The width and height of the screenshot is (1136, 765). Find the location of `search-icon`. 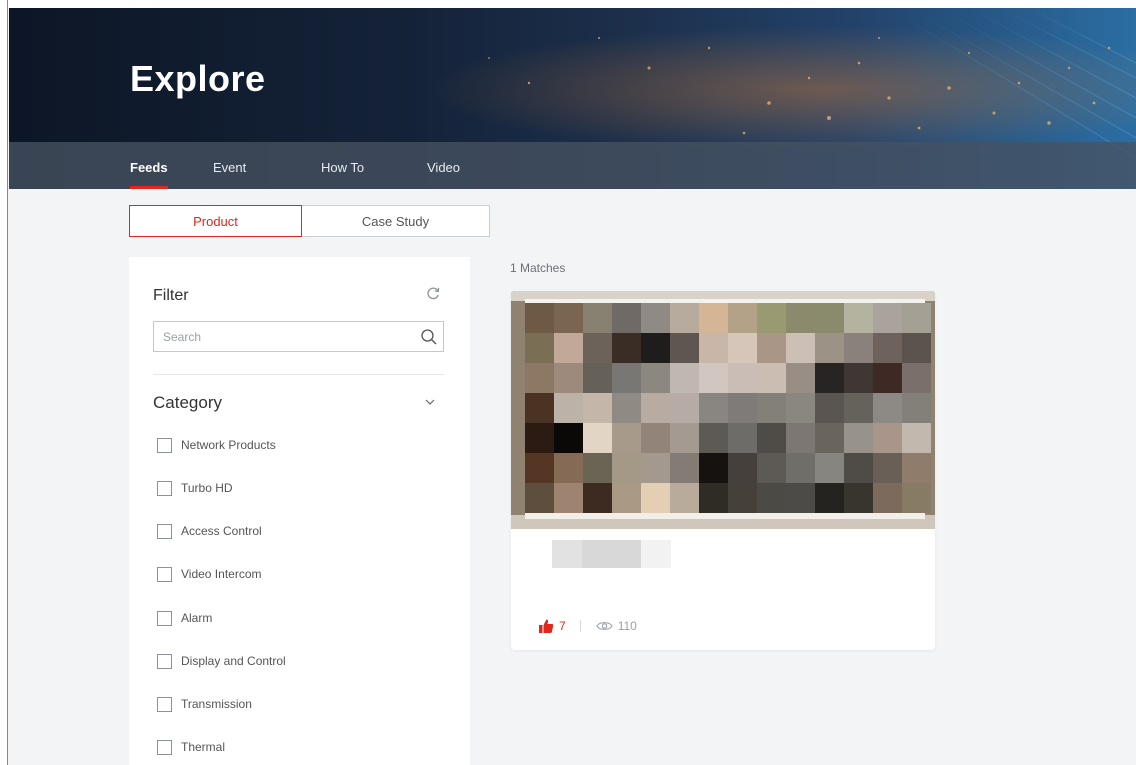

search-icon is located at coordinates (429, 337).